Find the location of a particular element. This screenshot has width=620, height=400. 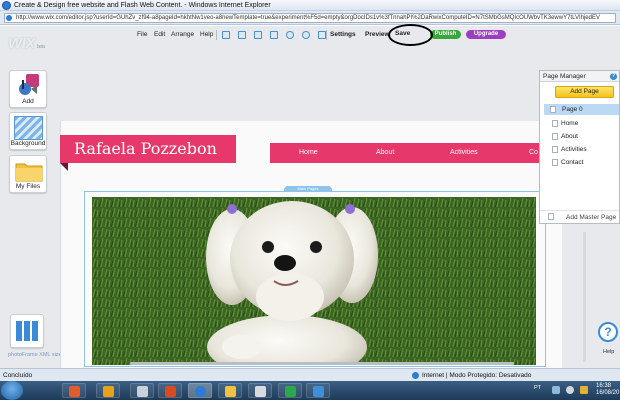

zoom-in-icon is located at coordinates (290, 35).